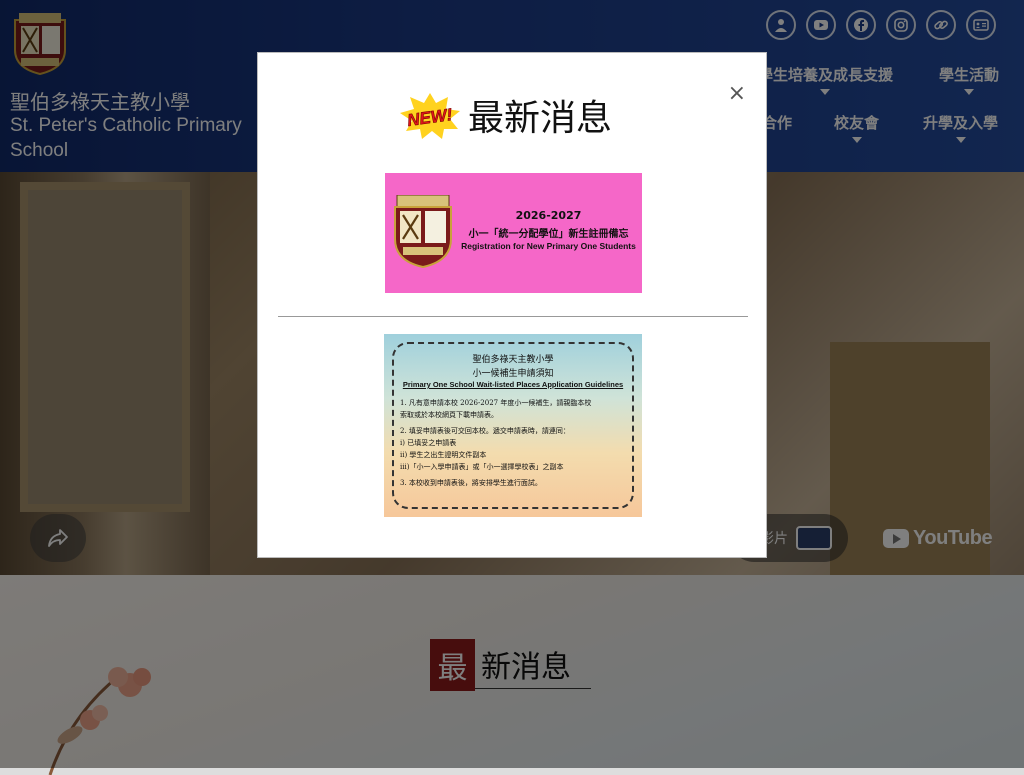  I want to click on guide-school-name: 聖伯多祿天主教小學, so click(513, 360).